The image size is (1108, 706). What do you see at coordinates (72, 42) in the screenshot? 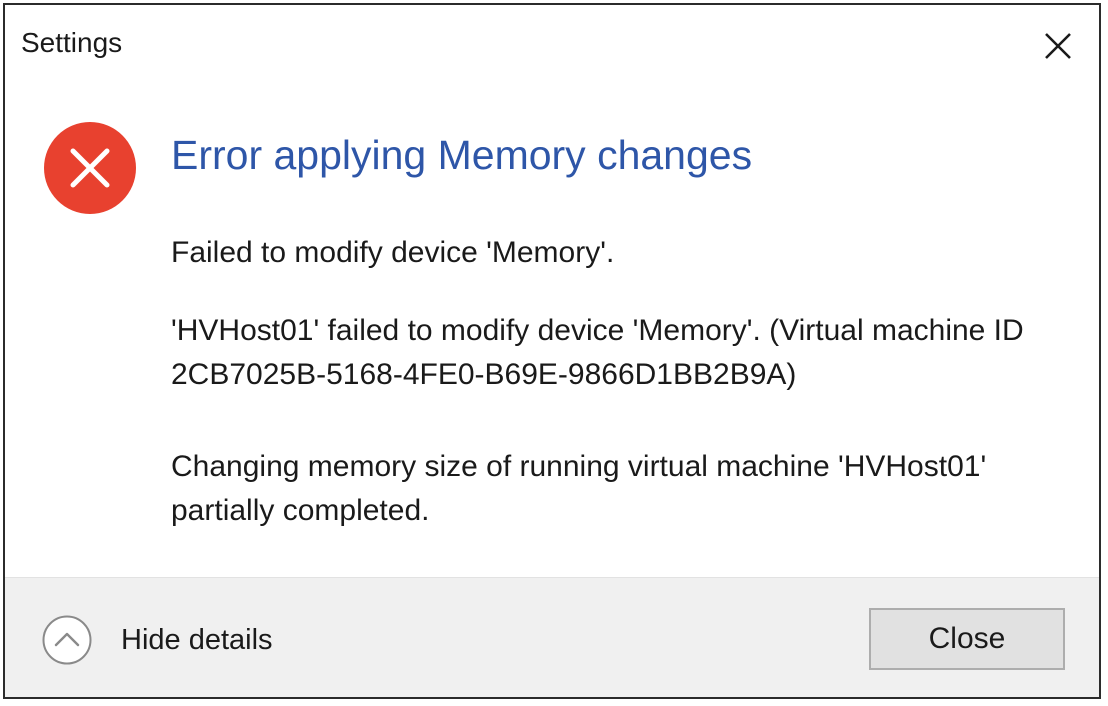
I see `window-title: Settings` at bounding box center [72, 42].